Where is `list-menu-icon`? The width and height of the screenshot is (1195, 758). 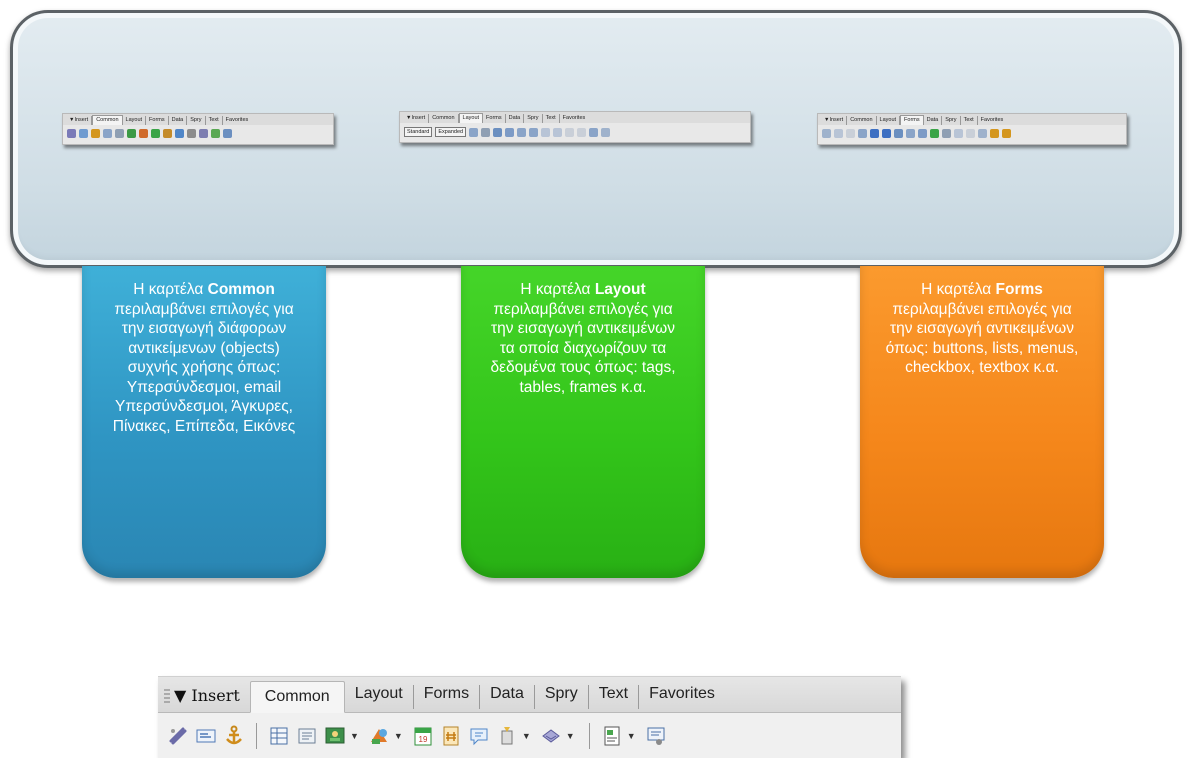
list-menu-icon is located at coordinates (910, 133).